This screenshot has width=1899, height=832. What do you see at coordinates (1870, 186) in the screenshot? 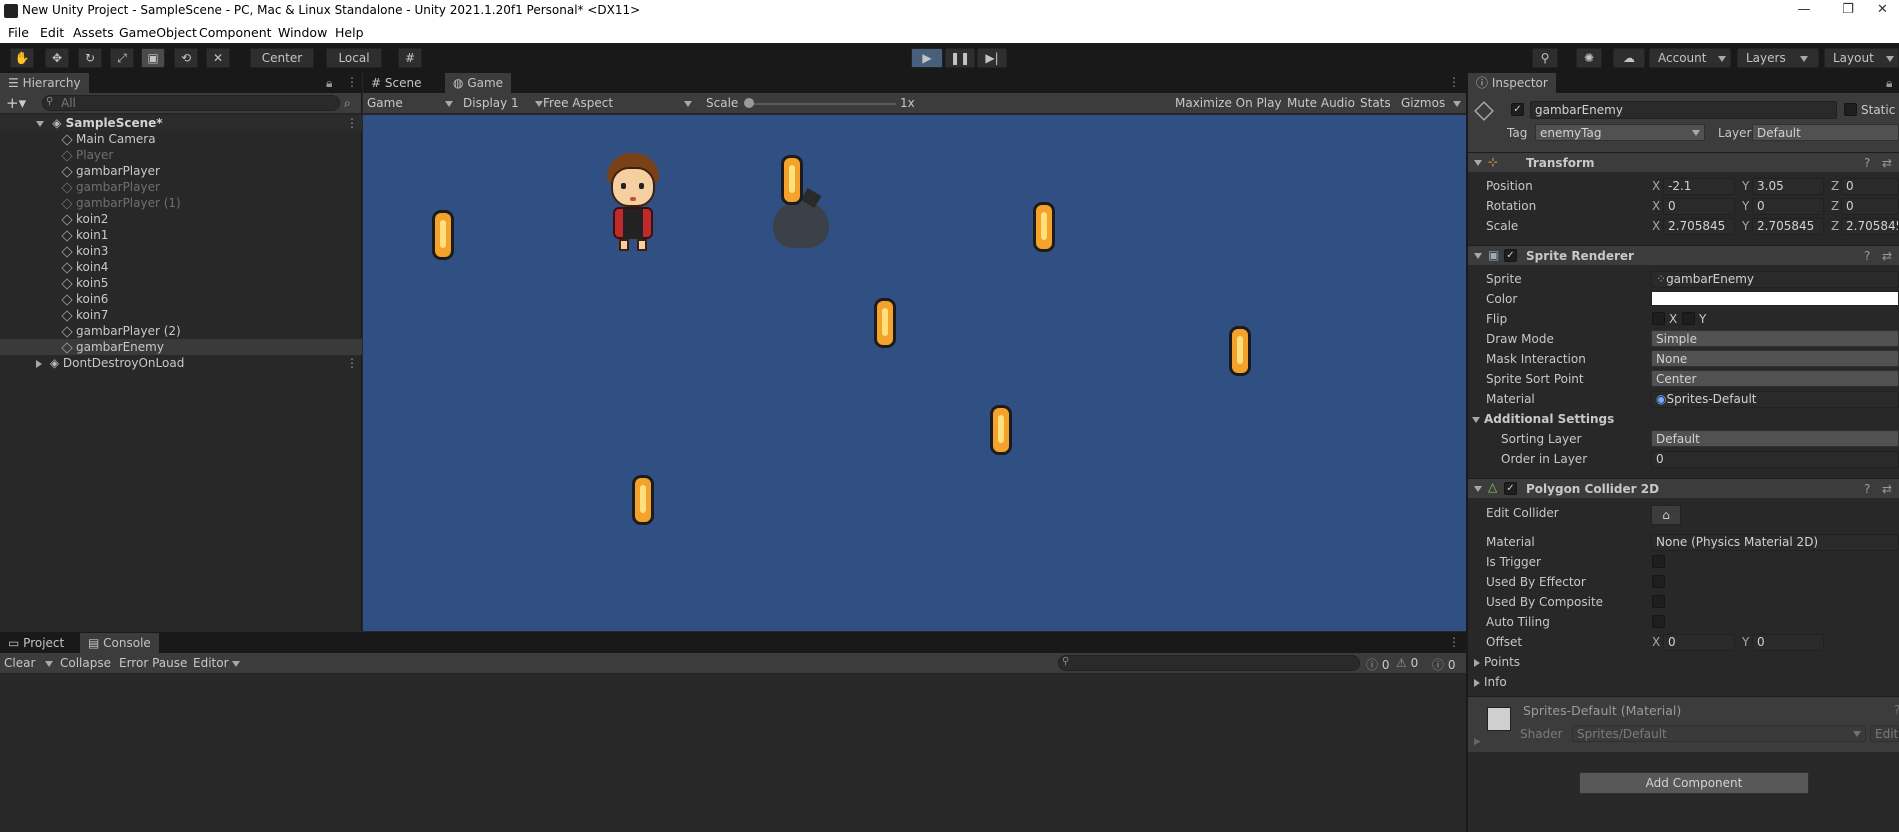
I see `position-z-input: 0` at bounding box center [1870, 186].